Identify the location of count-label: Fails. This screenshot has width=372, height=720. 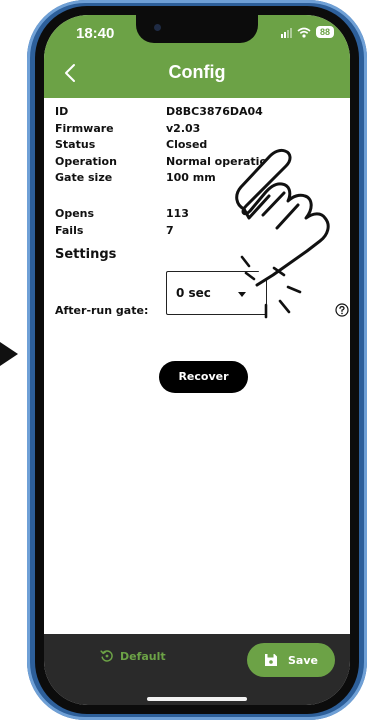
(69, 230).